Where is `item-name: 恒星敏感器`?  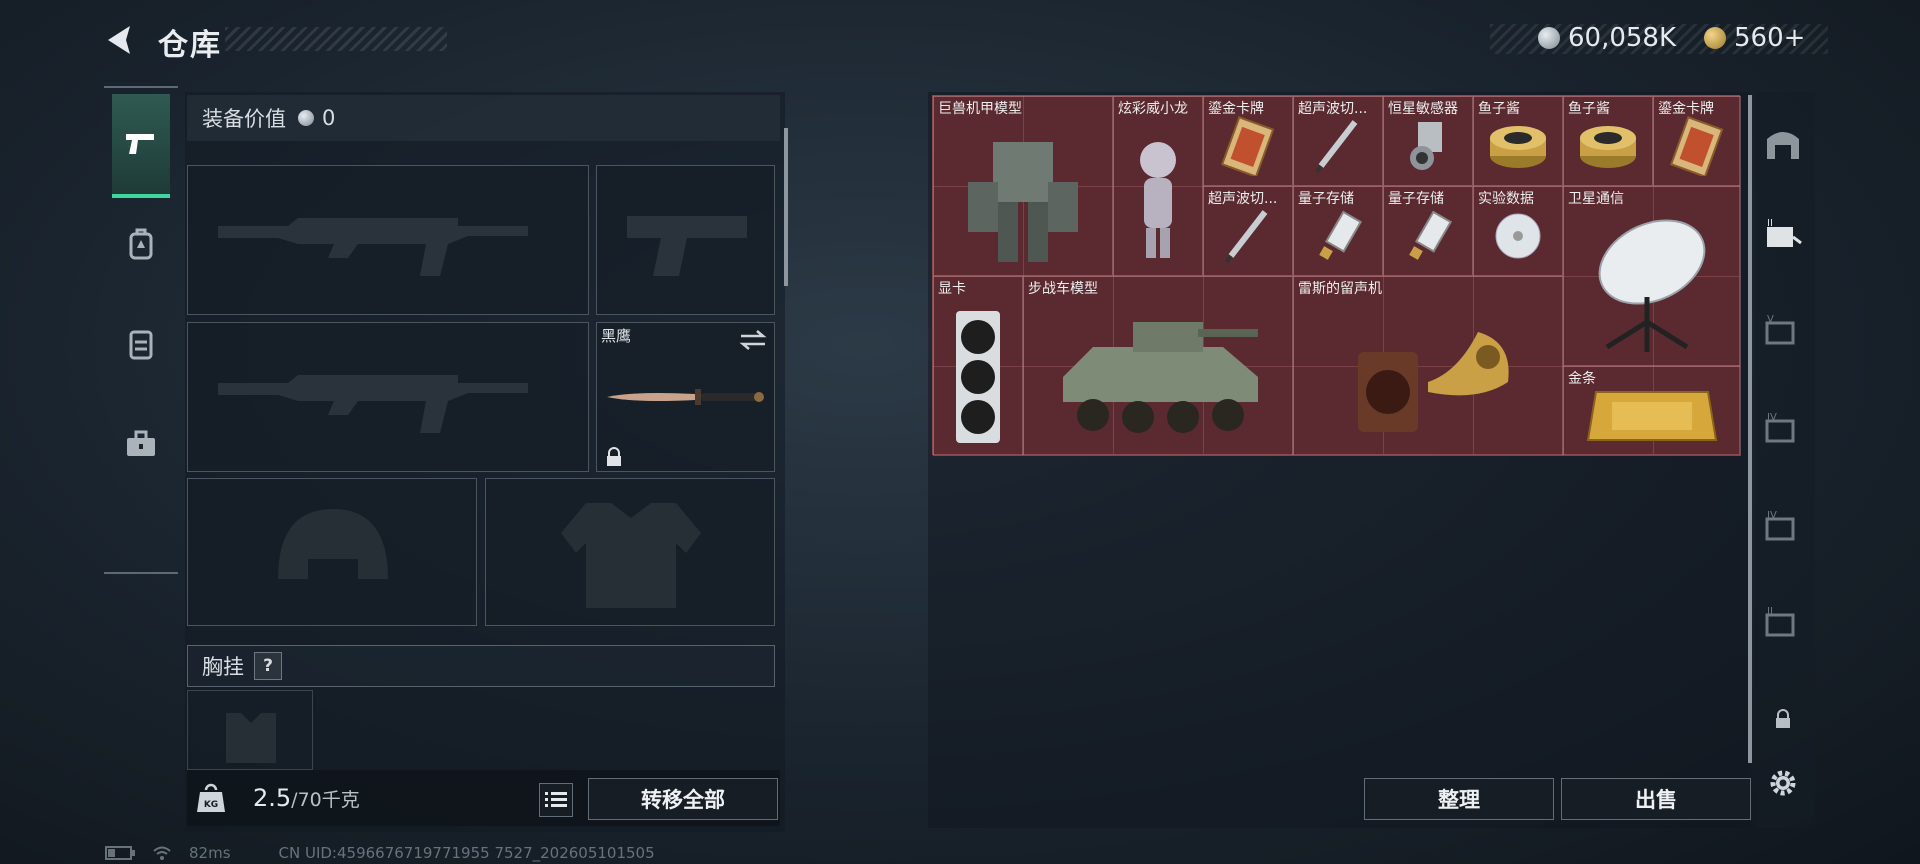
item-name: 恒星敏感器 is located at coordinates (1423, 109).